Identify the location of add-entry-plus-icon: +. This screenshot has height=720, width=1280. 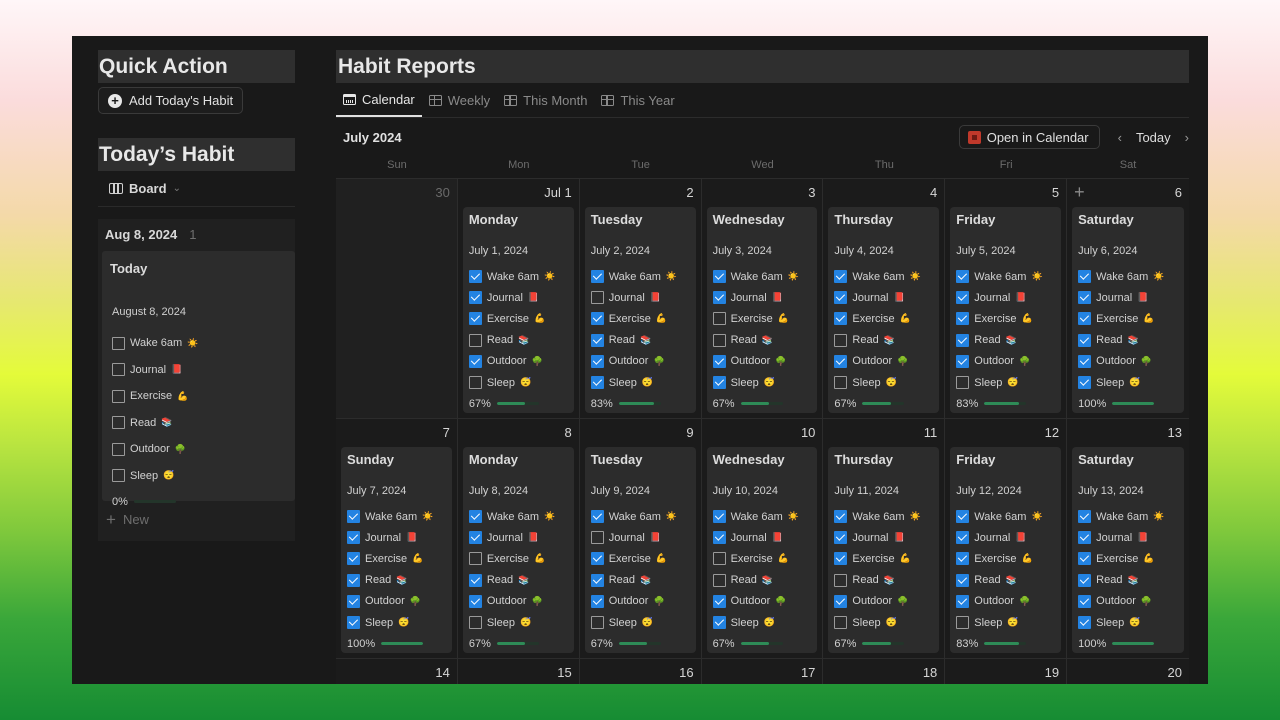
(1079, 192).